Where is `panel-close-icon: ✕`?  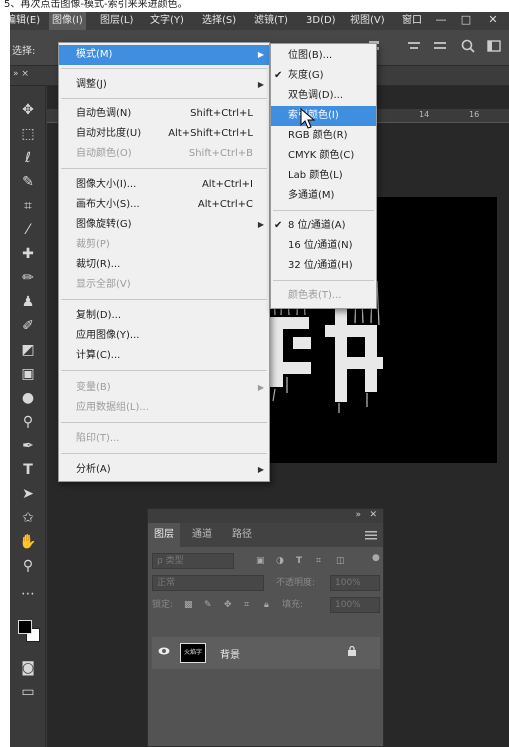
panel-close-icon: ✕ is located at coordinates (373, 515).